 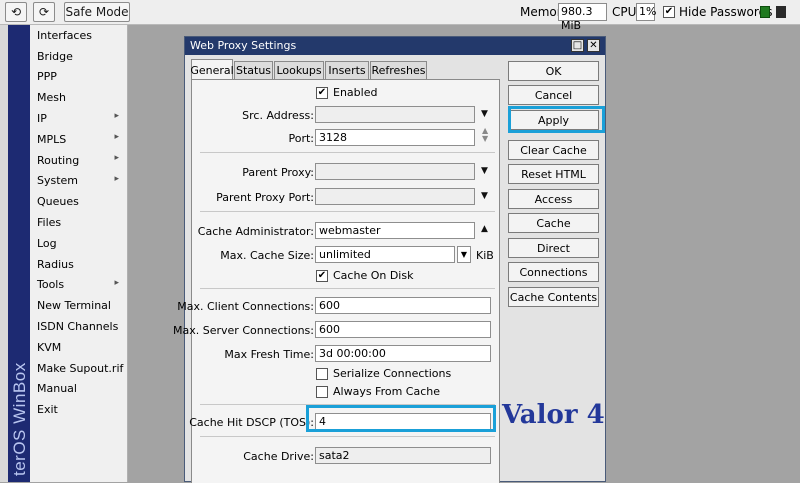 What do you see at coordinates (403, 329) in the screenshot?
I see `max-server-connections-field: 600` at bounding box center [403, 329].